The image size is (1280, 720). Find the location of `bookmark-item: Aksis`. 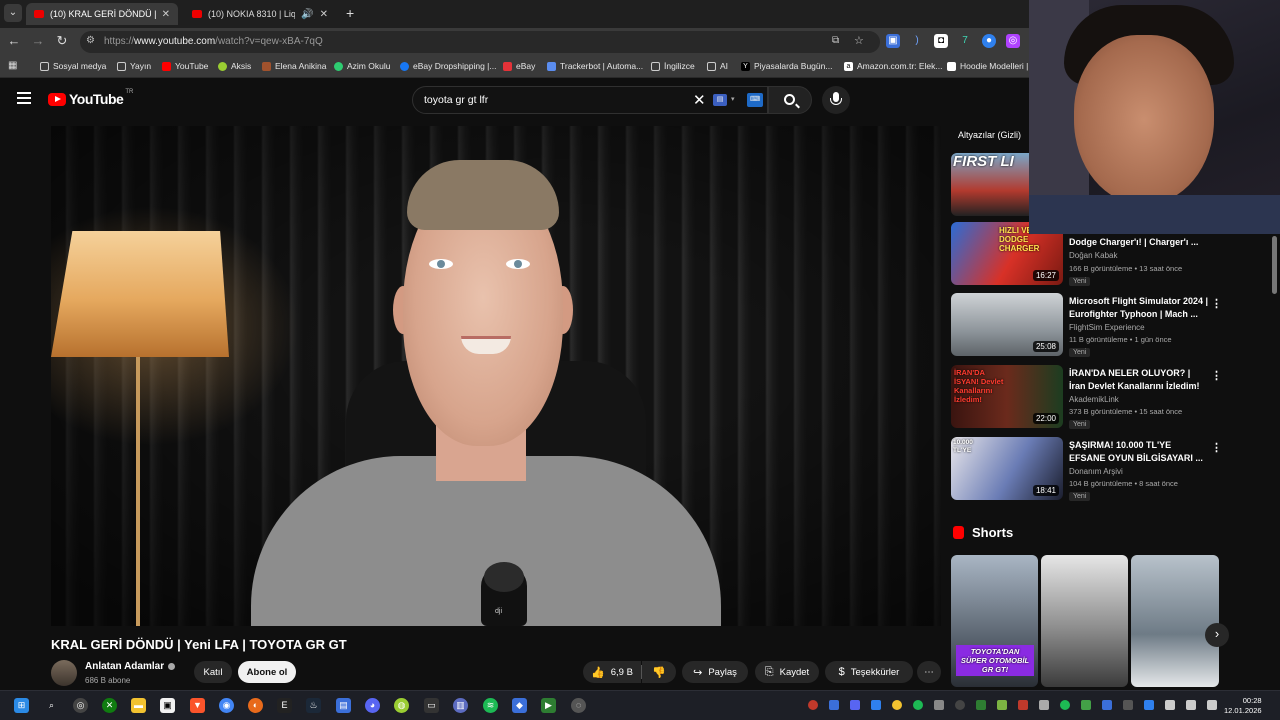

bookmark-item: Aksis is located at coordinates (234, 66).